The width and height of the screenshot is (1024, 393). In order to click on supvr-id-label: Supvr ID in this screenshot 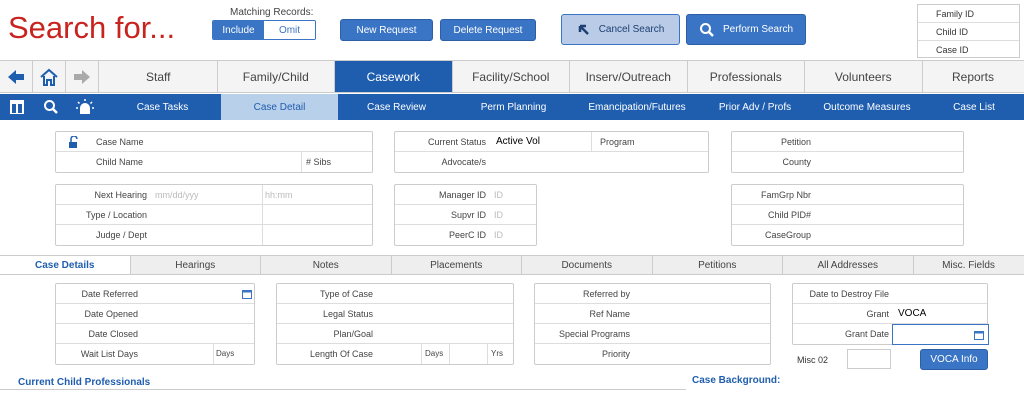, I will do `click(468, 215)`.